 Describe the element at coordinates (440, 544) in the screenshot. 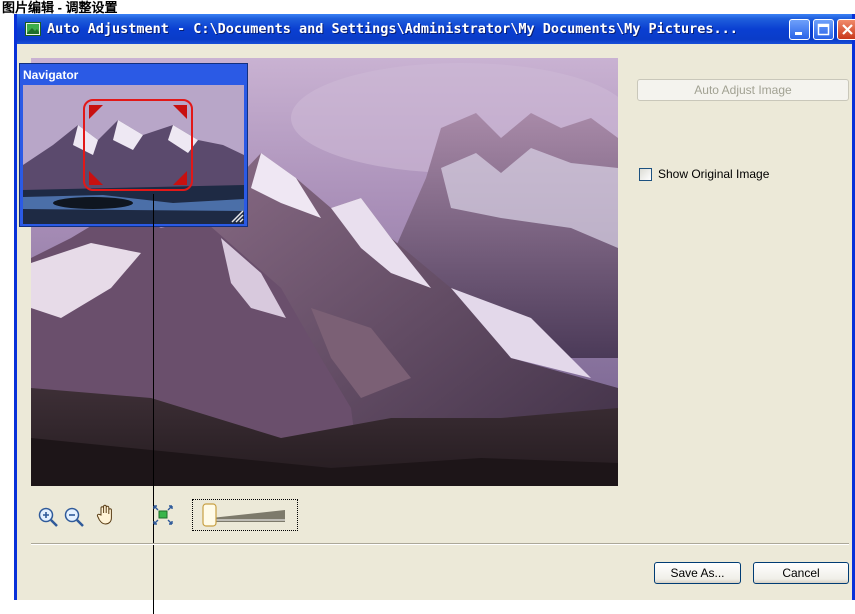

I see `footer-separator` at that location.